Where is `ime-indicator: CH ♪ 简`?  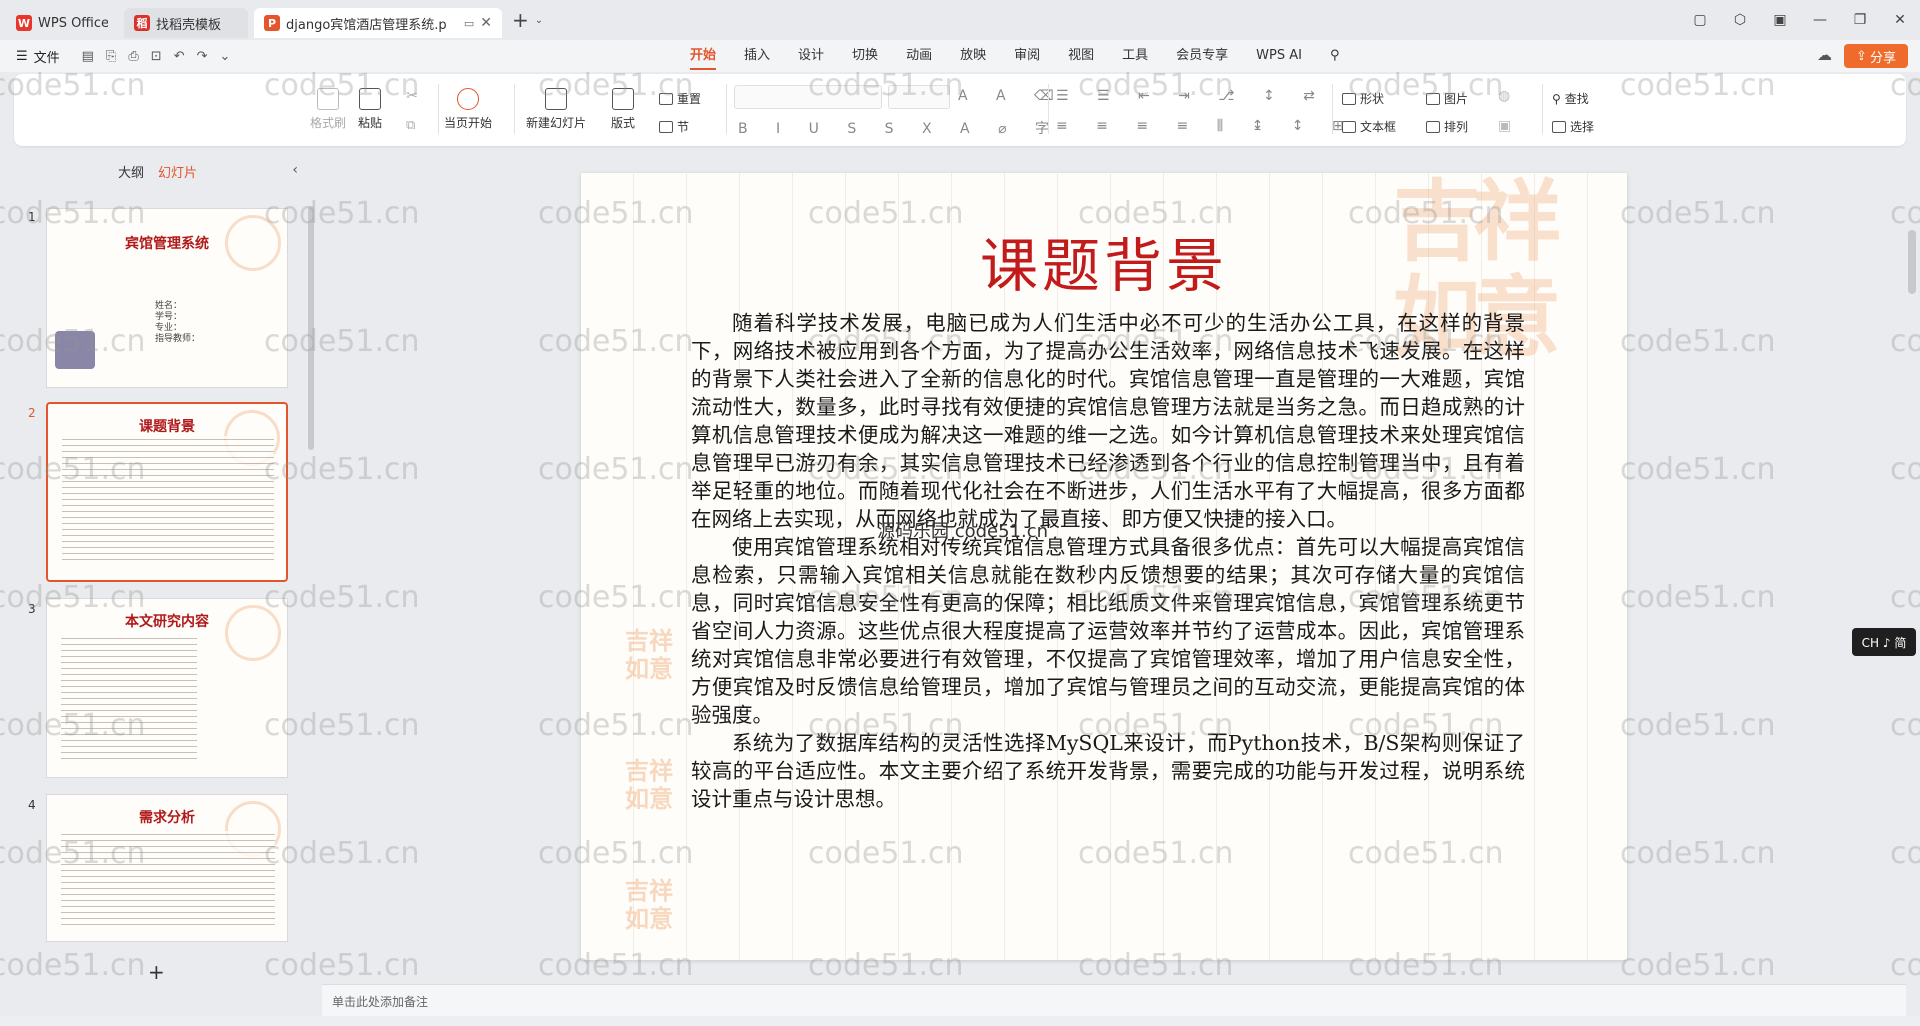
ime-indicator: CH ♪ 简 is located at coordinates (1884, 642).